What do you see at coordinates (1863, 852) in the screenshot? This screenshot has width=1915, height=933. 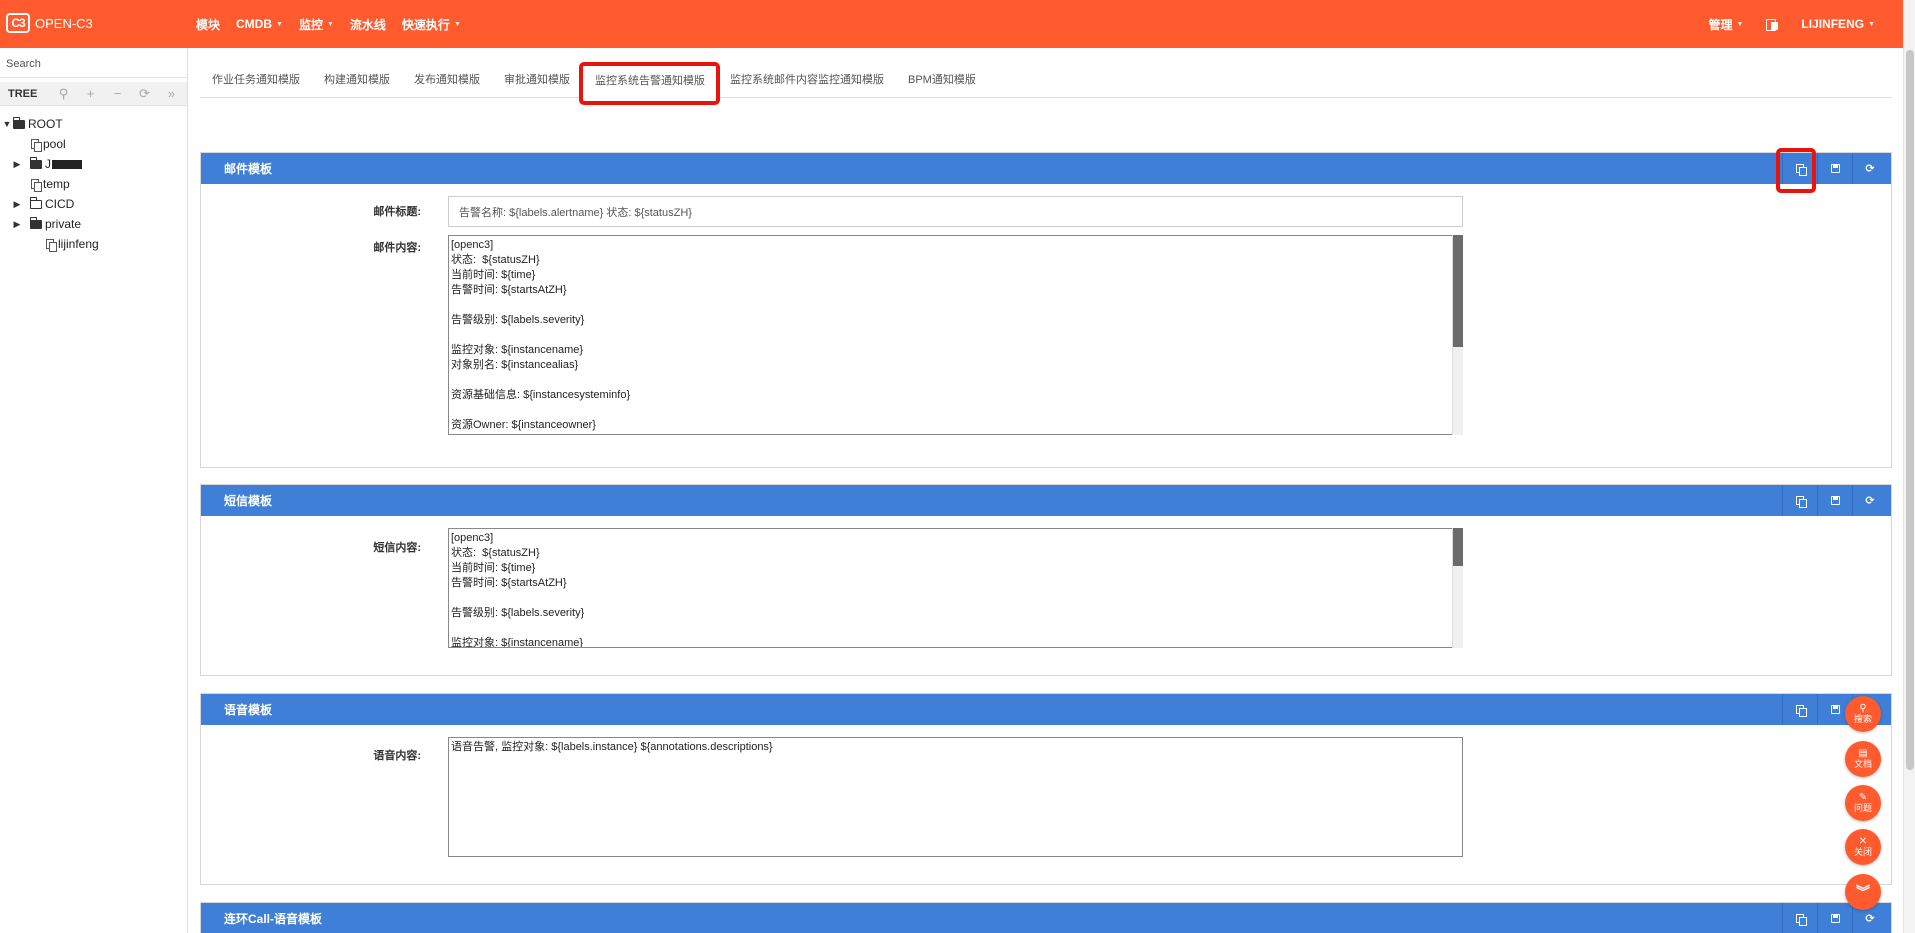 I see `fab-label: 关闭` at bounding box center [1863, 852].